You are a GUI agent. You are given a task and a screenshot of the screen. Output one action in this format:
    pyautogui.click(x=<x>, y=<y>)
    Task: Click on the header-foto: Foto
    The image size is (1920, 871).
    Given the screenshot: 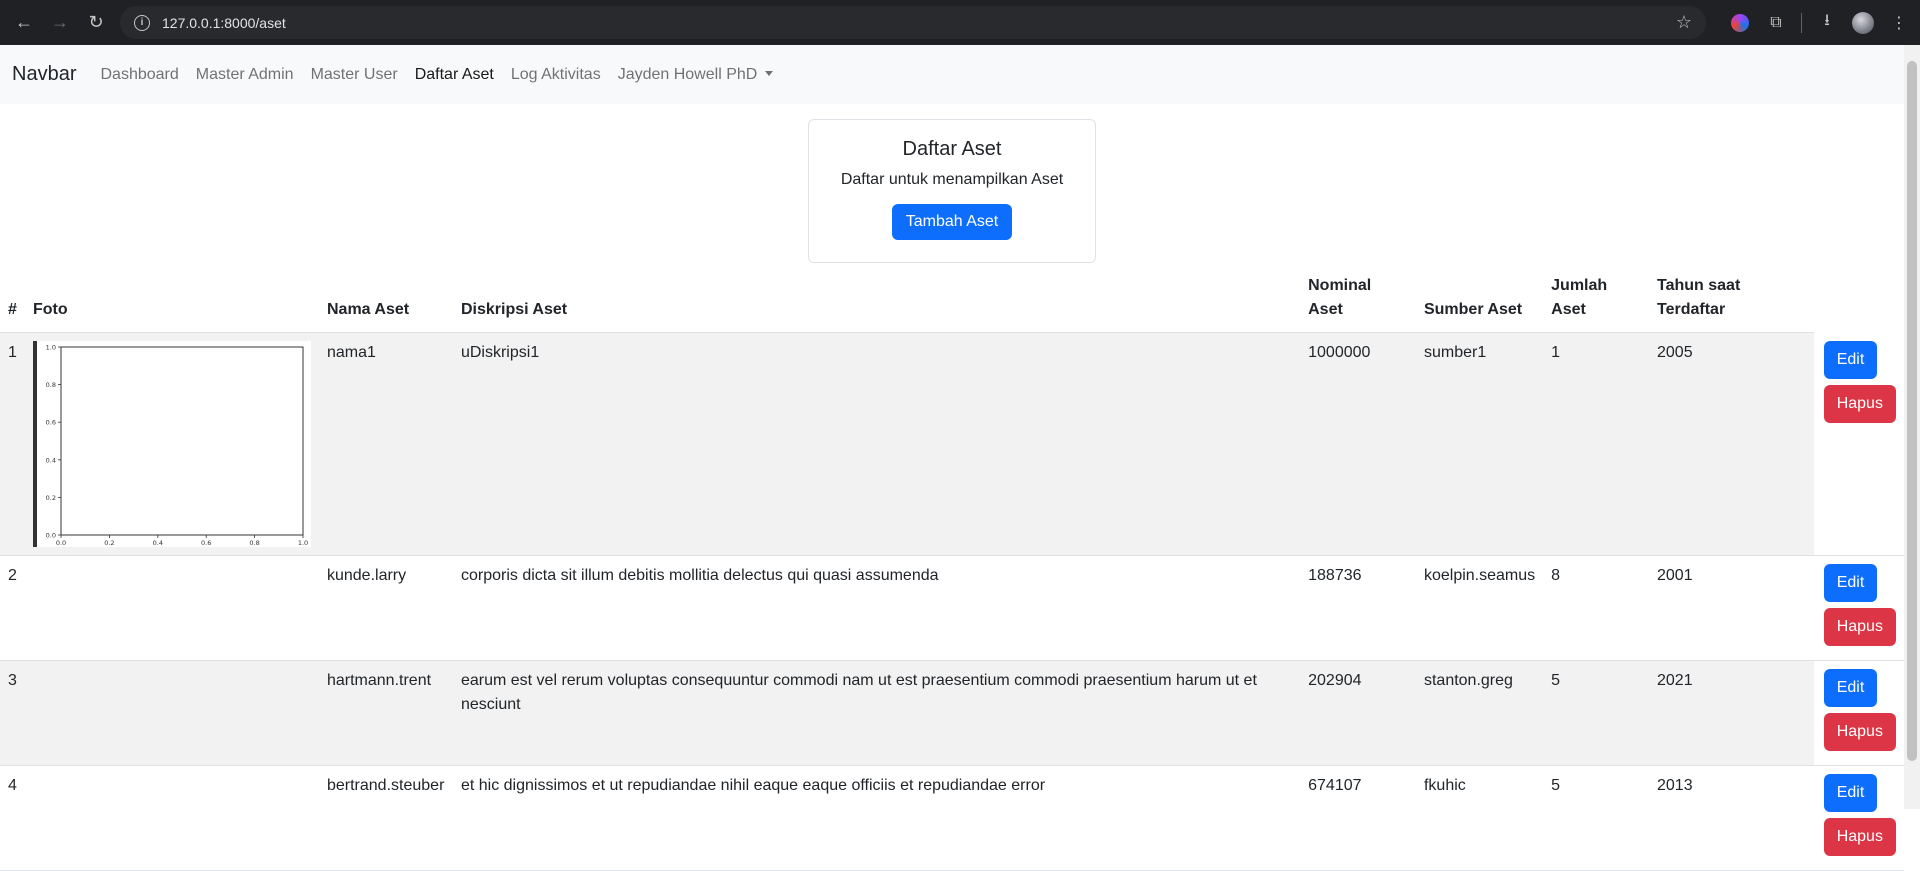 What is the action you would take?
    pyautogui.click(x=171, y=300)
    